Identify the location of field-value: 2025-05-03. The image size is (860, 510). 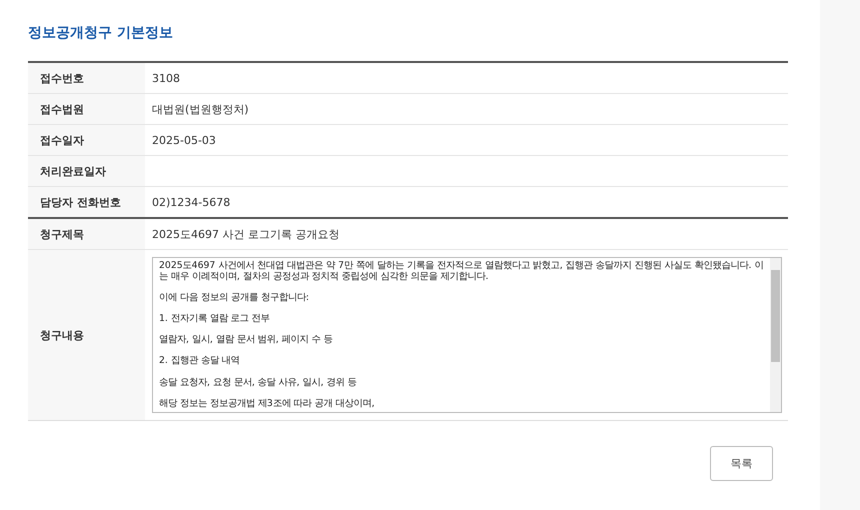
(184, 140).